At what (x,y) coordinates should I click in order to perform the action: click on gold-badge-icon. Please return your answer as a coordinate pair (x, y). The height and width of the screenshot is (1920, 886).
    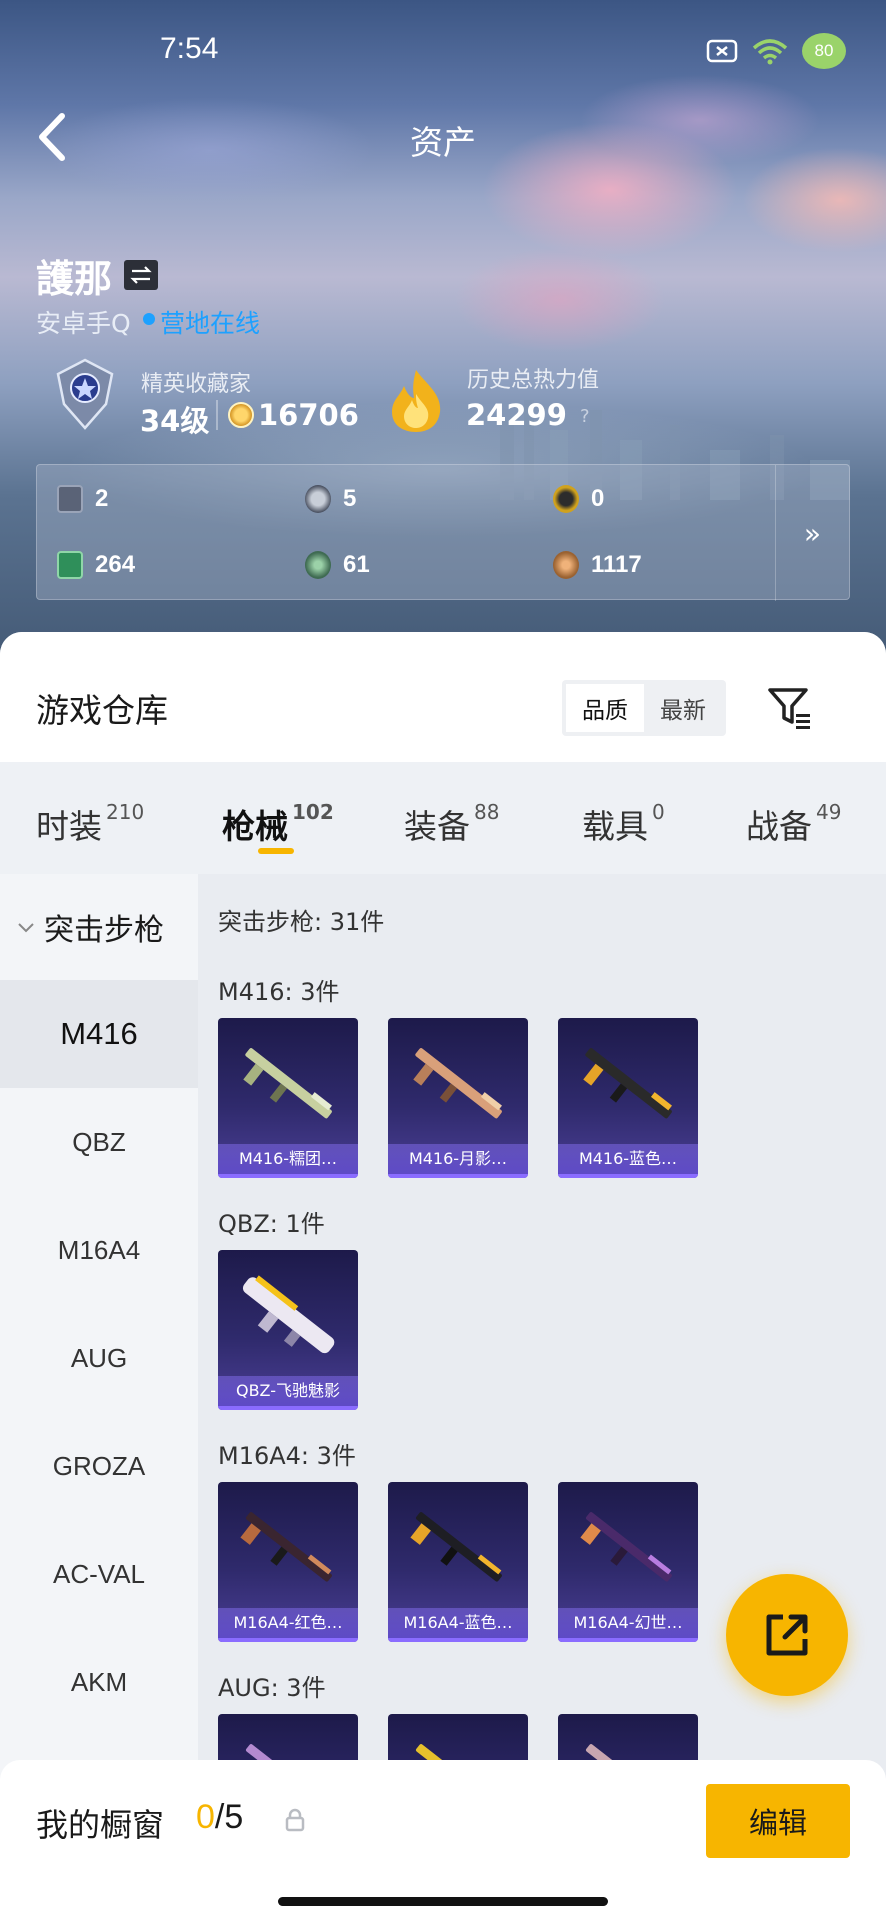
    Looking at the image, I should click on (566, 499).